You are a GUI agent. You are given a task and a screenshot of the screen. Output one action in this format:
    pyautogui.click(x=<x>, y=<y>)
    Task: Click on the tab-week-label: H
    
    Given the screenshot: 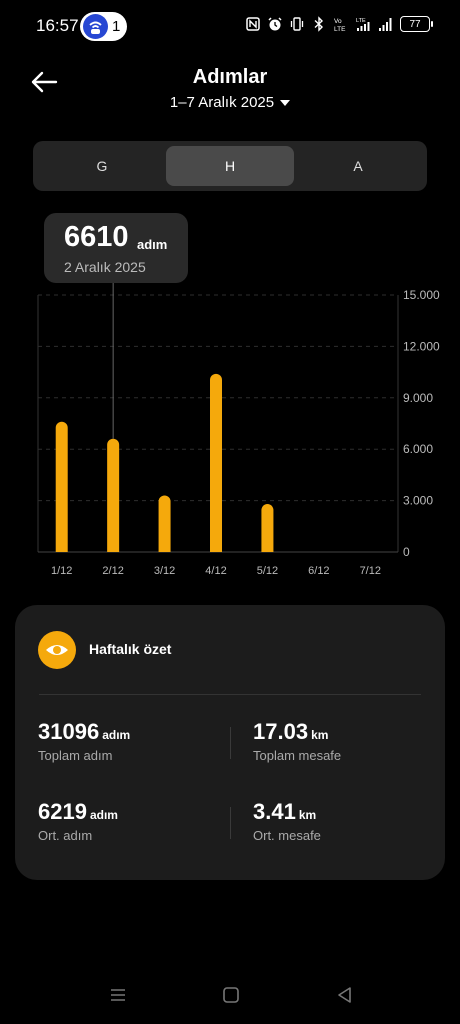 What is the action you would take?
    pyautogui.click(x=230, y=166)
    